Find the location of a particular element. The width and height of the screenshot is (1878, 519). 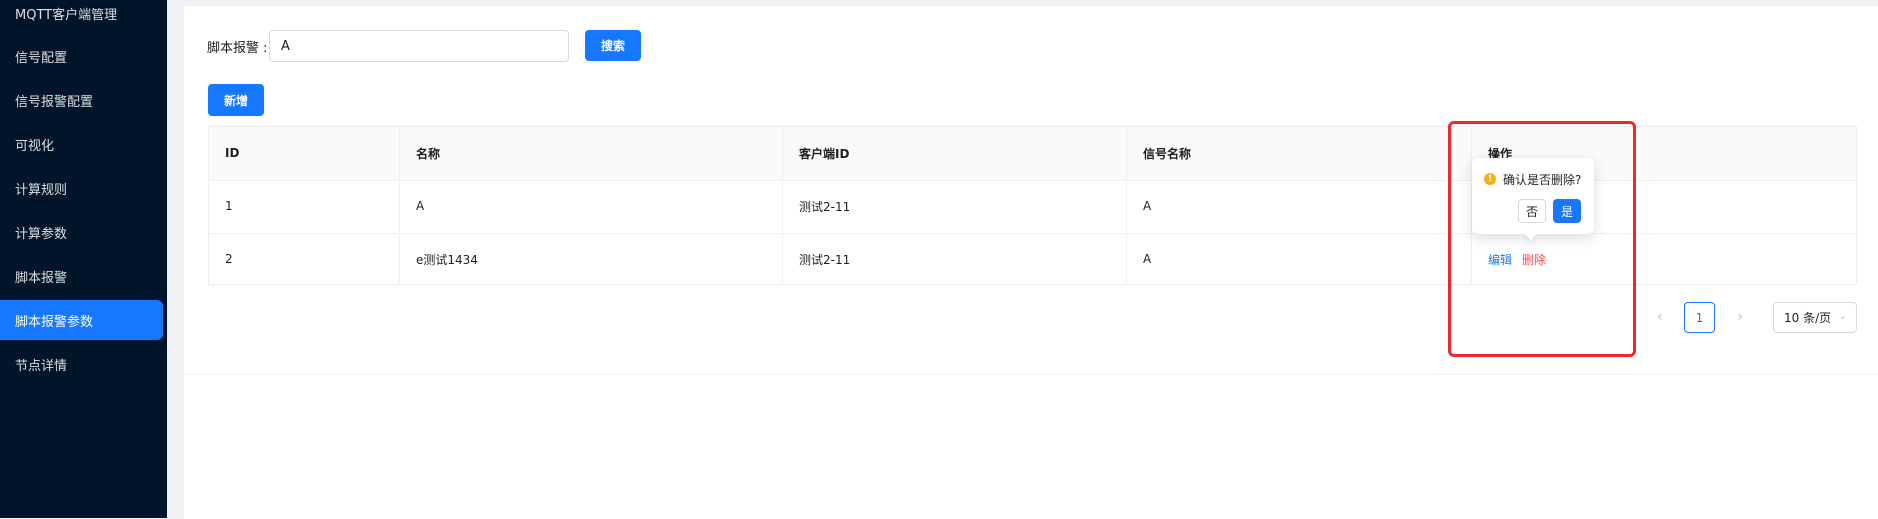

table-row: 2 e测试1434 测试2-11 A 编辑 删除 is located at coordinates (1032, 259).